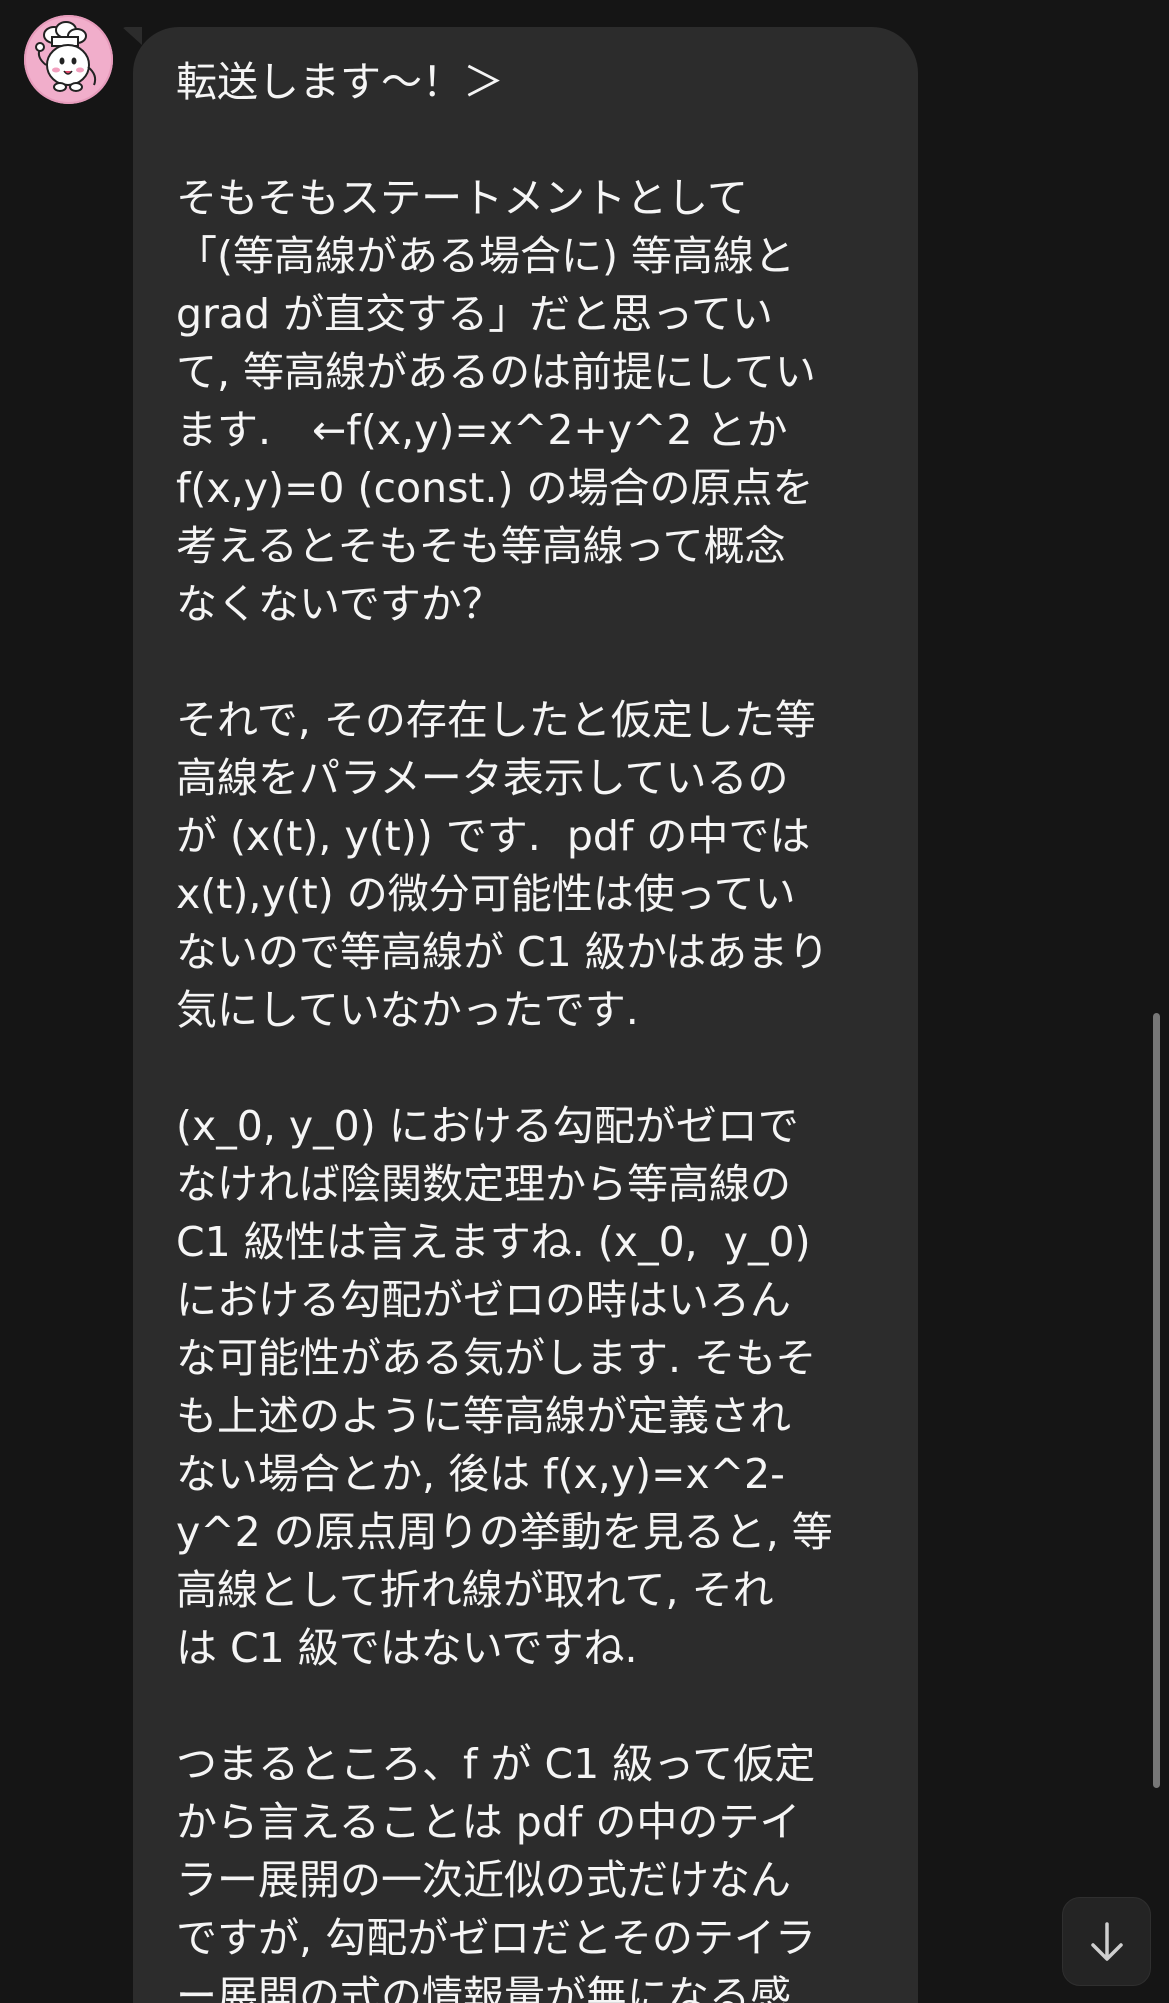 The height and width of the screenshot is (2003, 1169). What do you see at coordinates (483, 1987) in the screenshot?
I see `message-line: ー展開の式の情報量が無になる感` at bounding box center [483, 1987].